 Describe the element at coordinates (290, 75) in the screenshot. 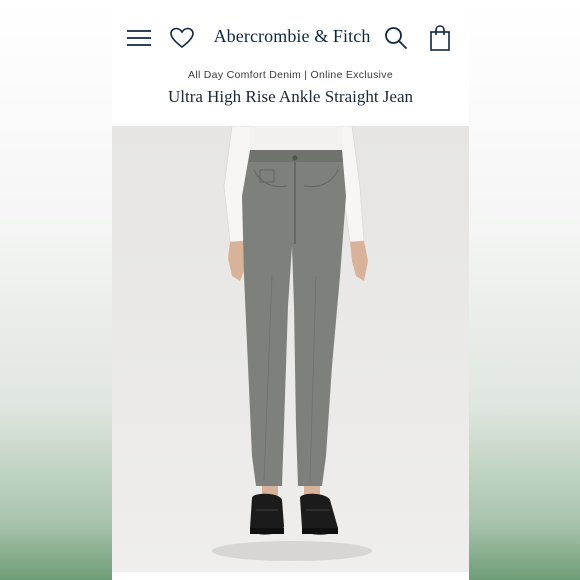

I see `collection-line: All Day Comfort Denim | Online Exclusive` at that location.